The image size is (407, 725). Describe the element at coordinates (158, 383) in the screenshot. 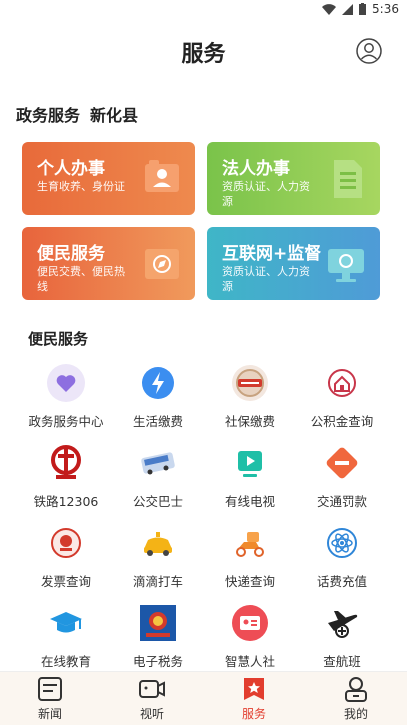

I see `lightning-icon` at that location.